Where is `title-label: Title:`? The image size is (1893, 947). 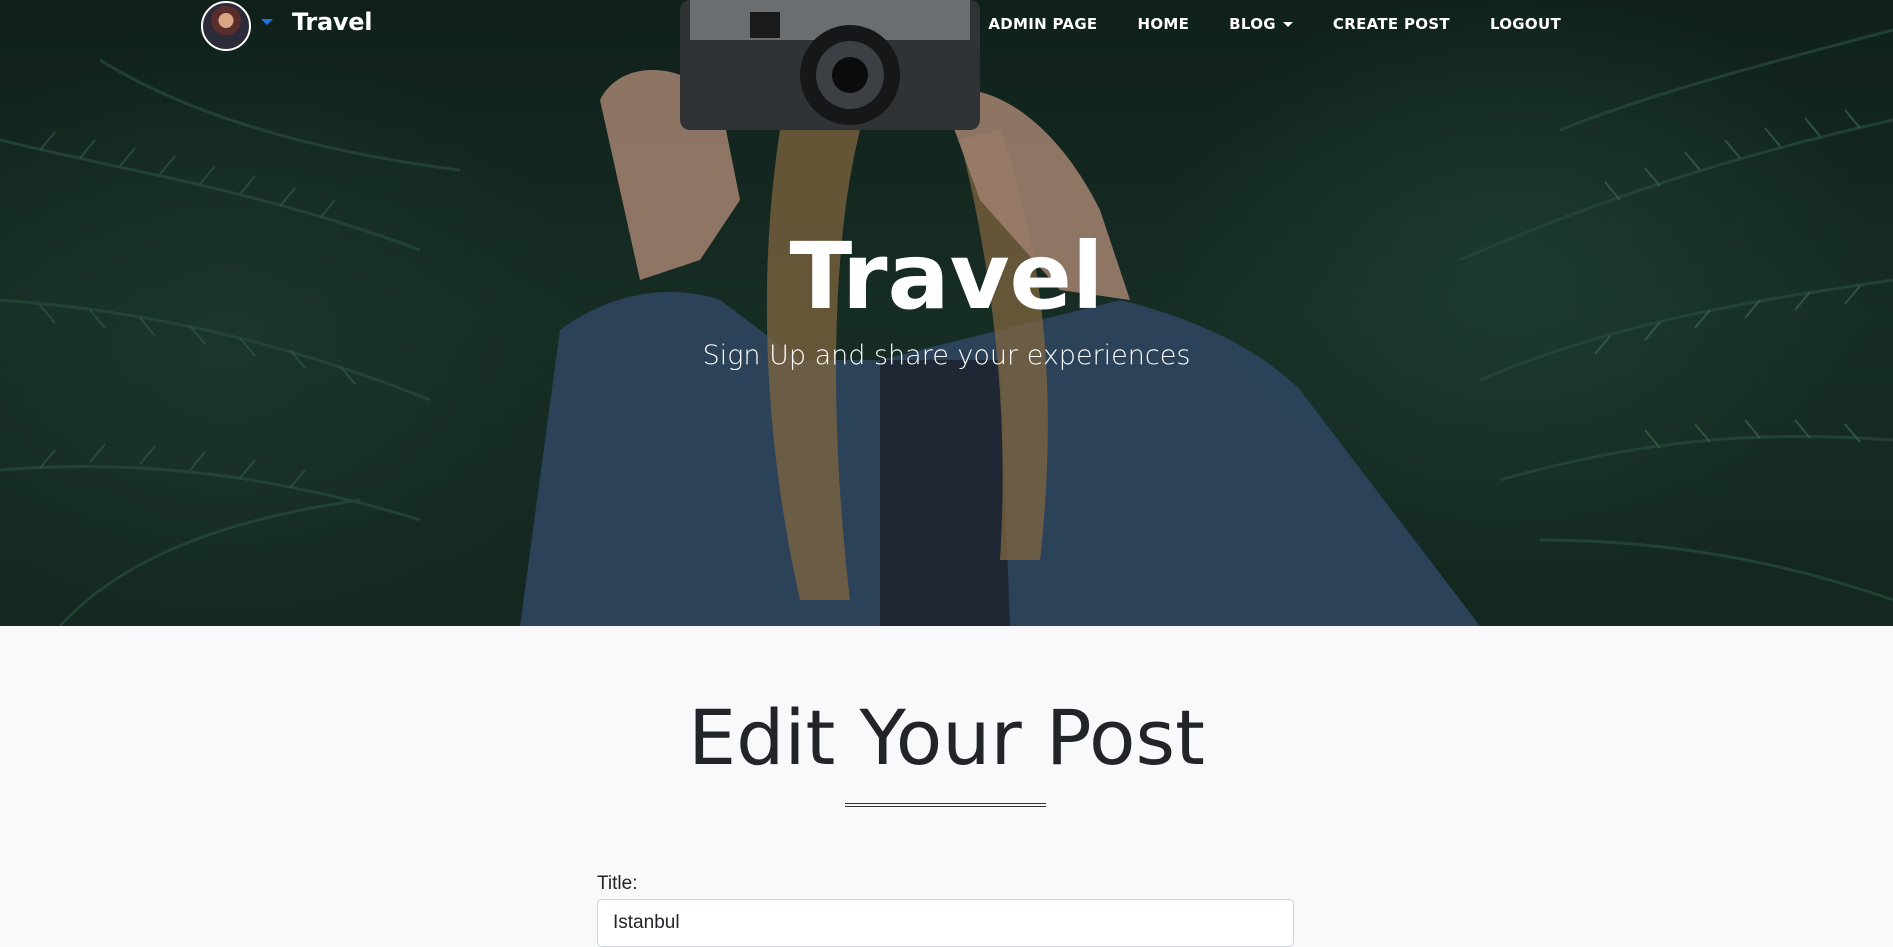
title-label: Title: is located at coordinates (617, 883).